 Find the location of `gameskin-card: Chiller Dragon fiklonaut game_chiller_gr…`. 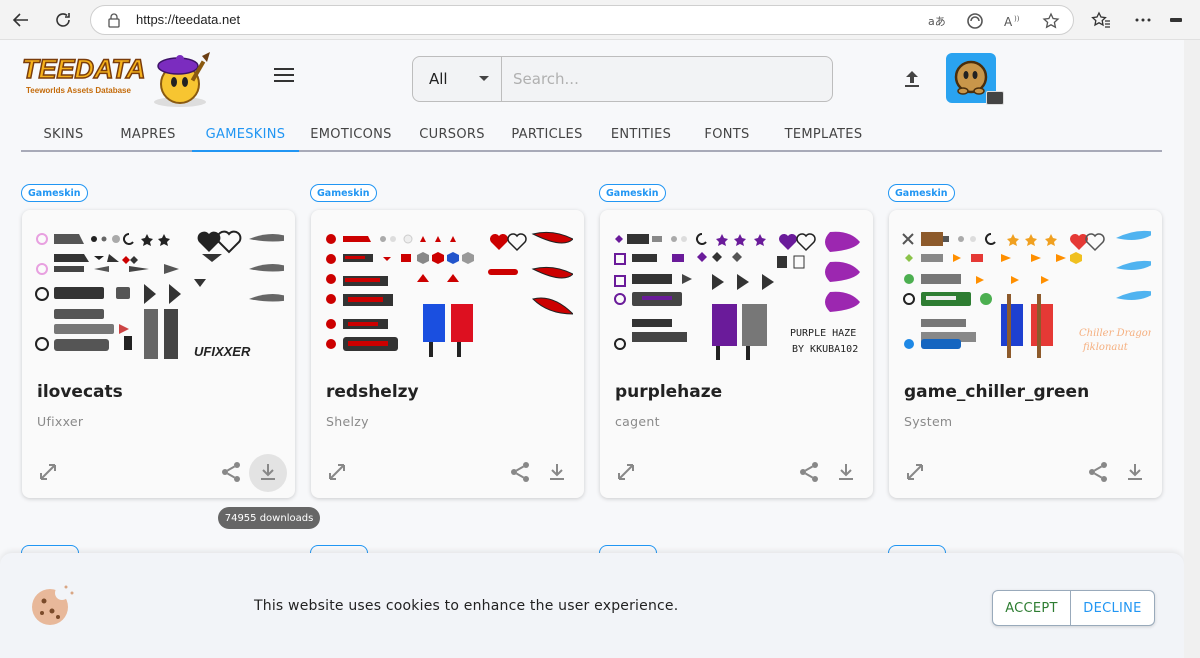

gameskin-card: Chiller Dragon fiklonaut game_chiller_gr… is located at coordinates (1025, 354).